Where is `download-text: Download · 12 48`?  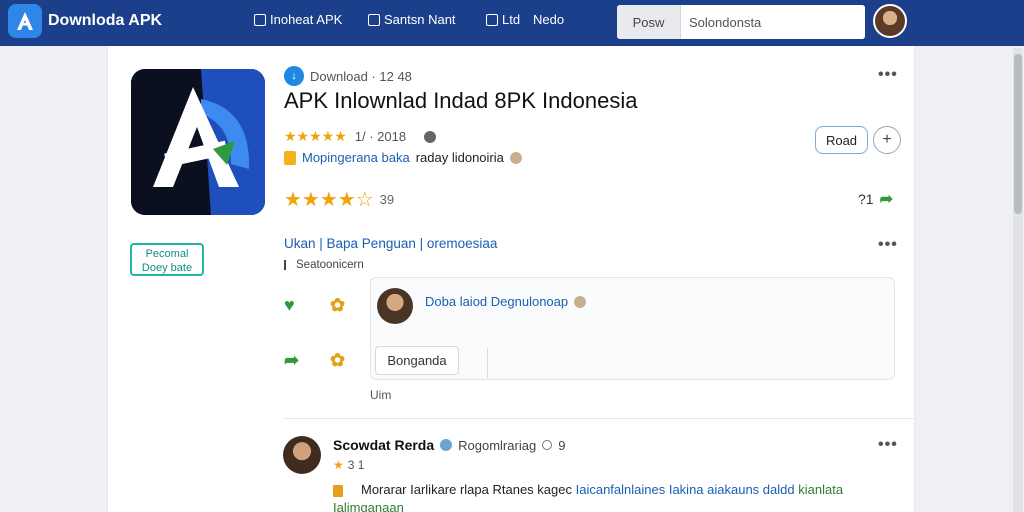 download-text: Download · 12 48 is located at coordinates (361, 76).